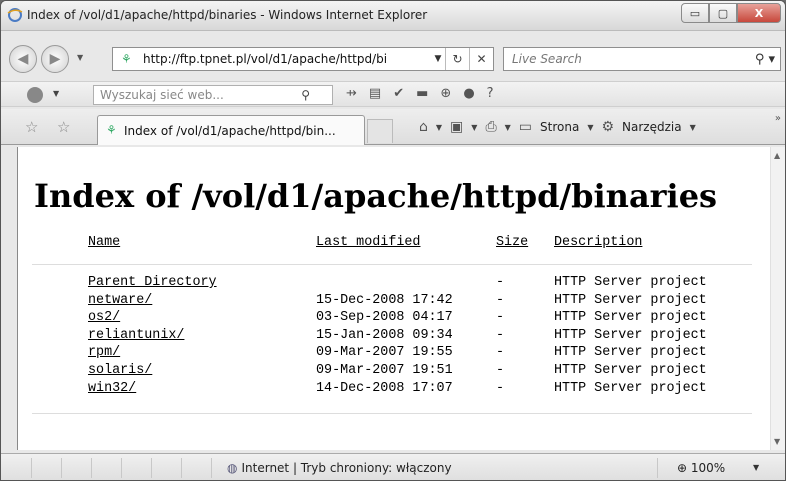 This screenshot has width=786, height=481. Describe the element at coordinates (31, 127) in the screenshot. I see `favorites-star-icon: ☆` at that location.